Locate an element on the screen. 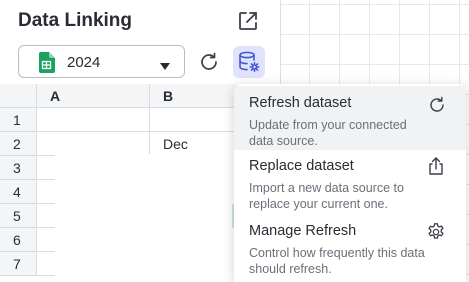 This screenshot has width=469, height=282. gear-icon is located at coordinates (436, 232).